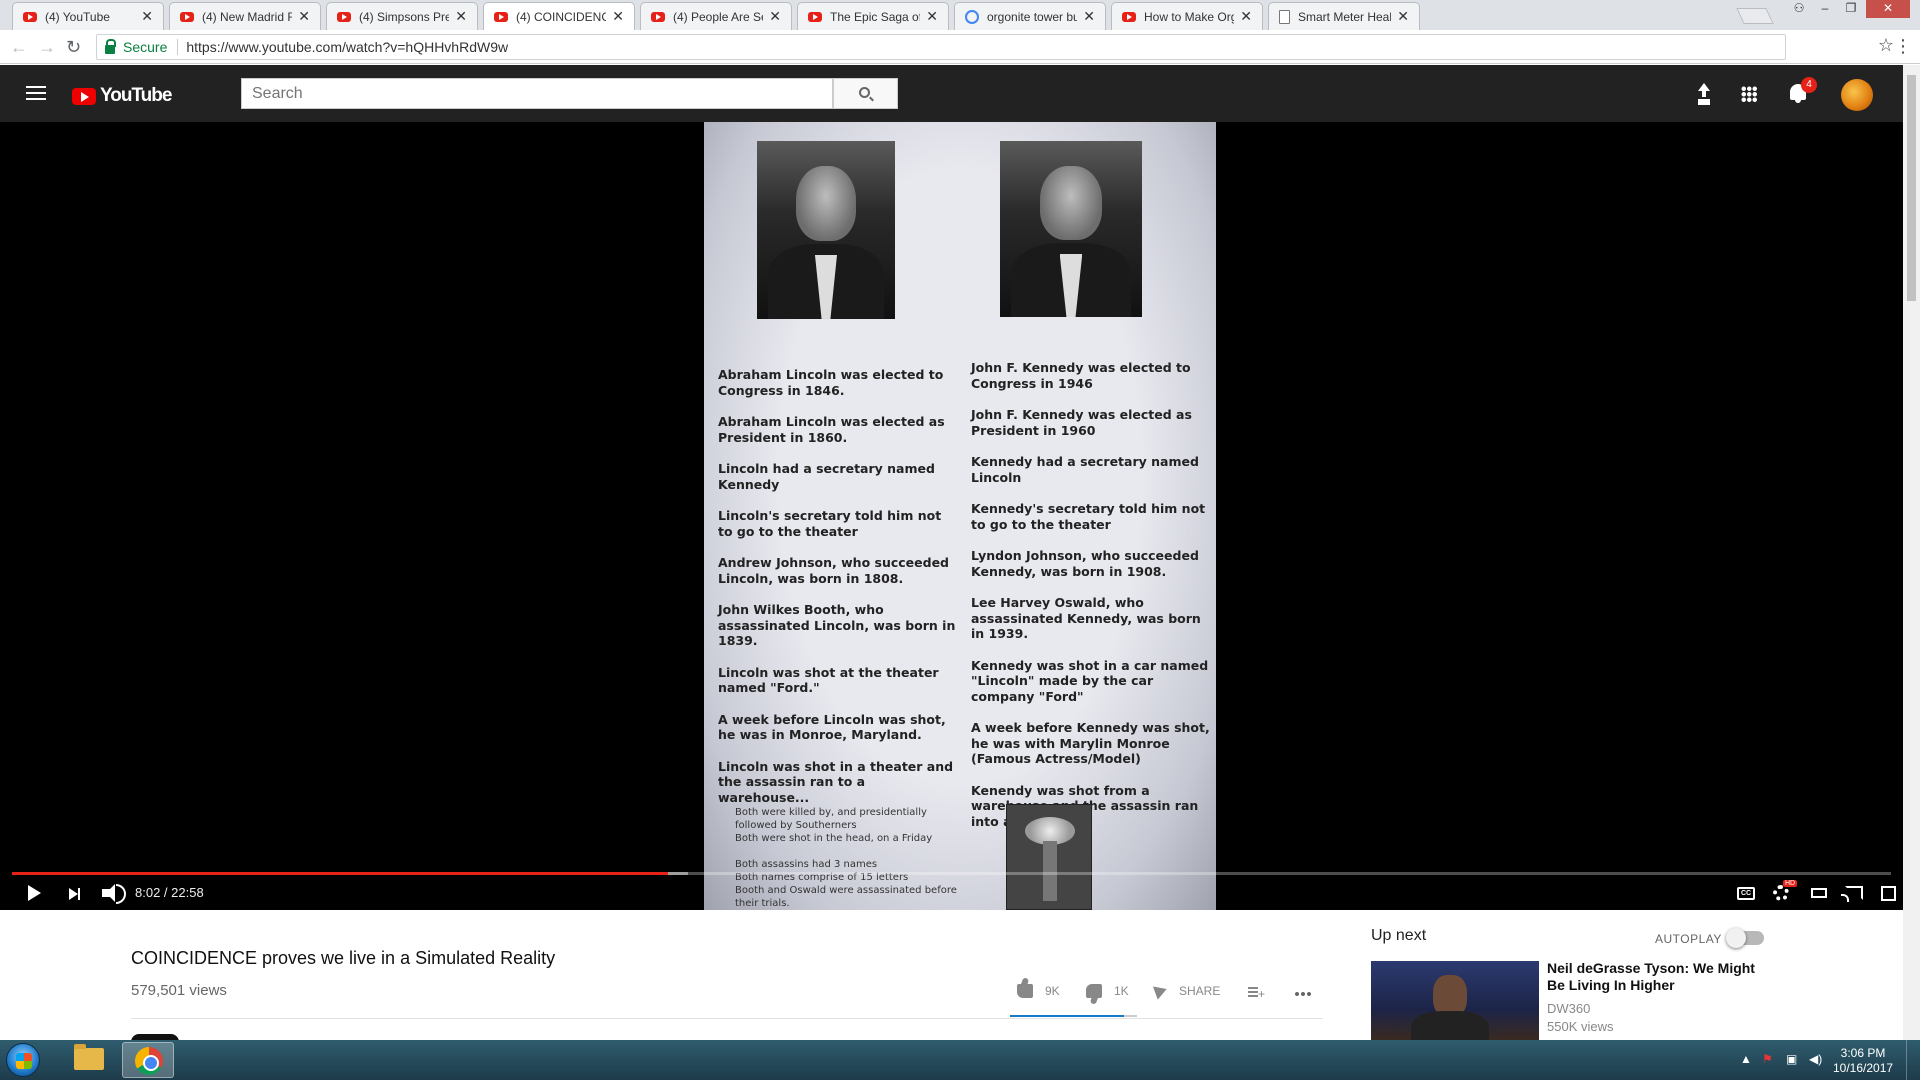  I want to click on theater-mode-icon, so click(1819, 893).